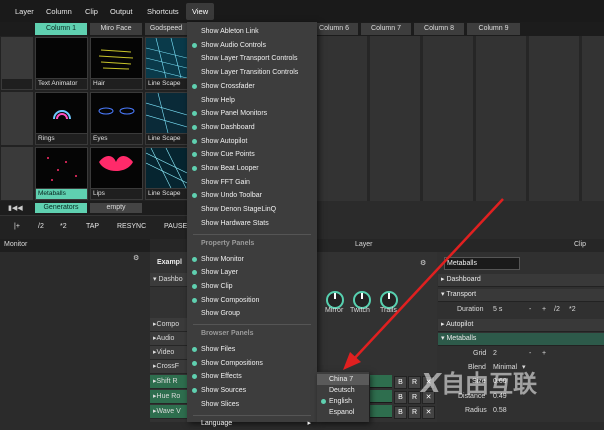 This screenshot has height=430, width=604. Describe the element at coordinates (423, 284) in the screenshot. I see `annotation-arrow` at that location.